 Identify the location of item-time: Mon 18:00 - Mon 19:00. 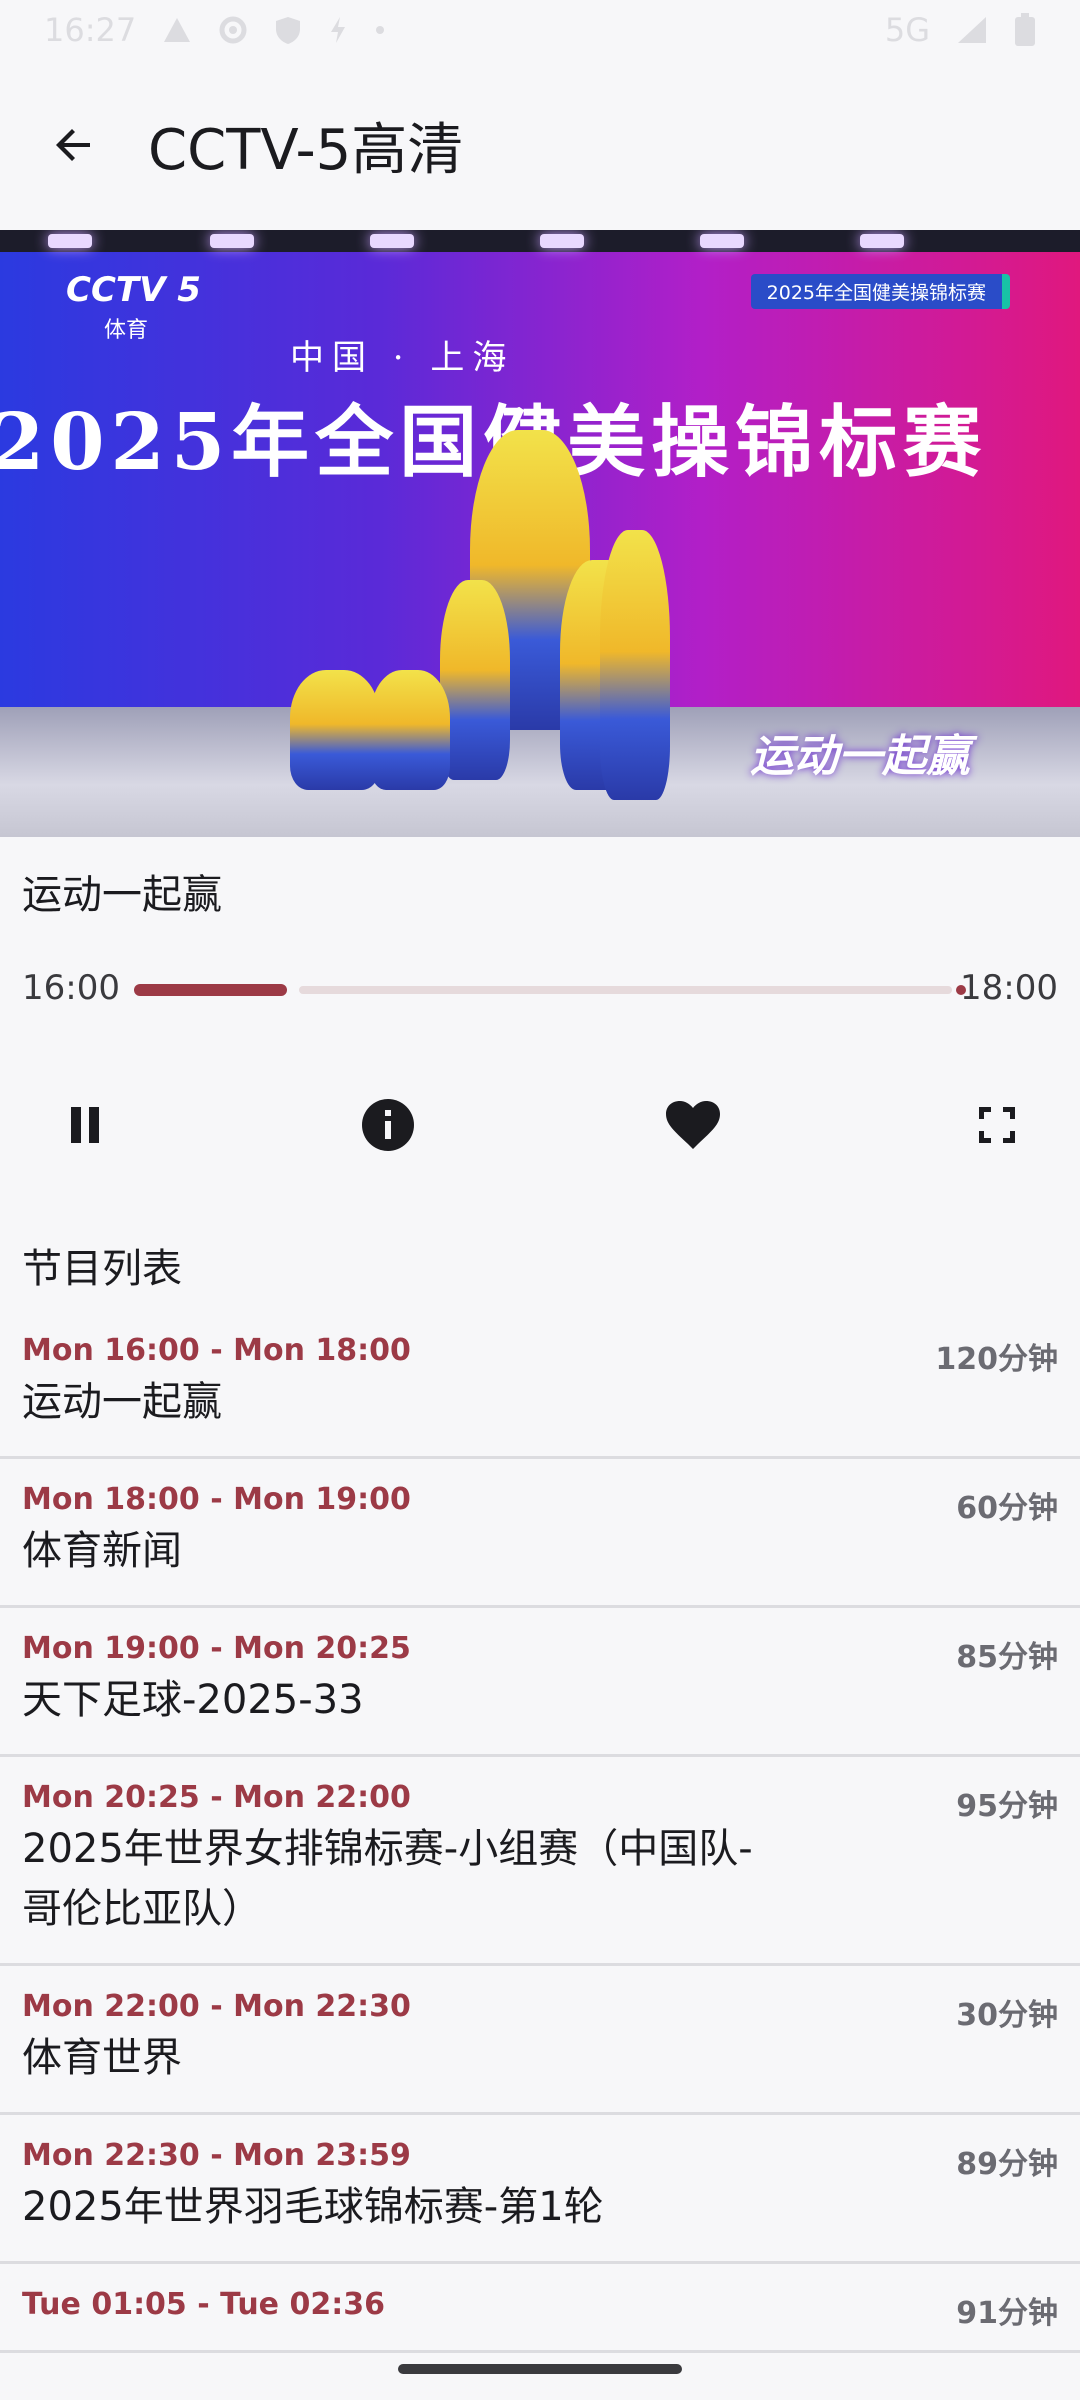
(216, 1499).